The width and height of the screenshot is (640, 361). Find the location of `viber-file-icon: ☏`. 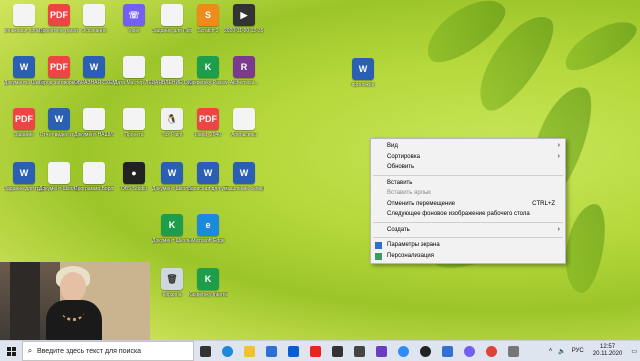

viber-file-icon: ☏ is located at coordinates (134, 15).